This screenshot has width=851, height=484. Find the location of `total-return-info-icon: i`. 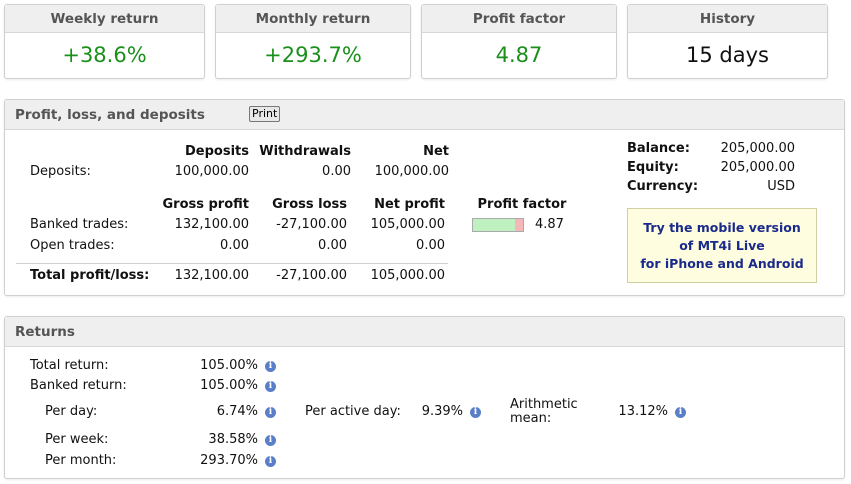

total-return-info-icon: i is located at coordinates (270, 366).